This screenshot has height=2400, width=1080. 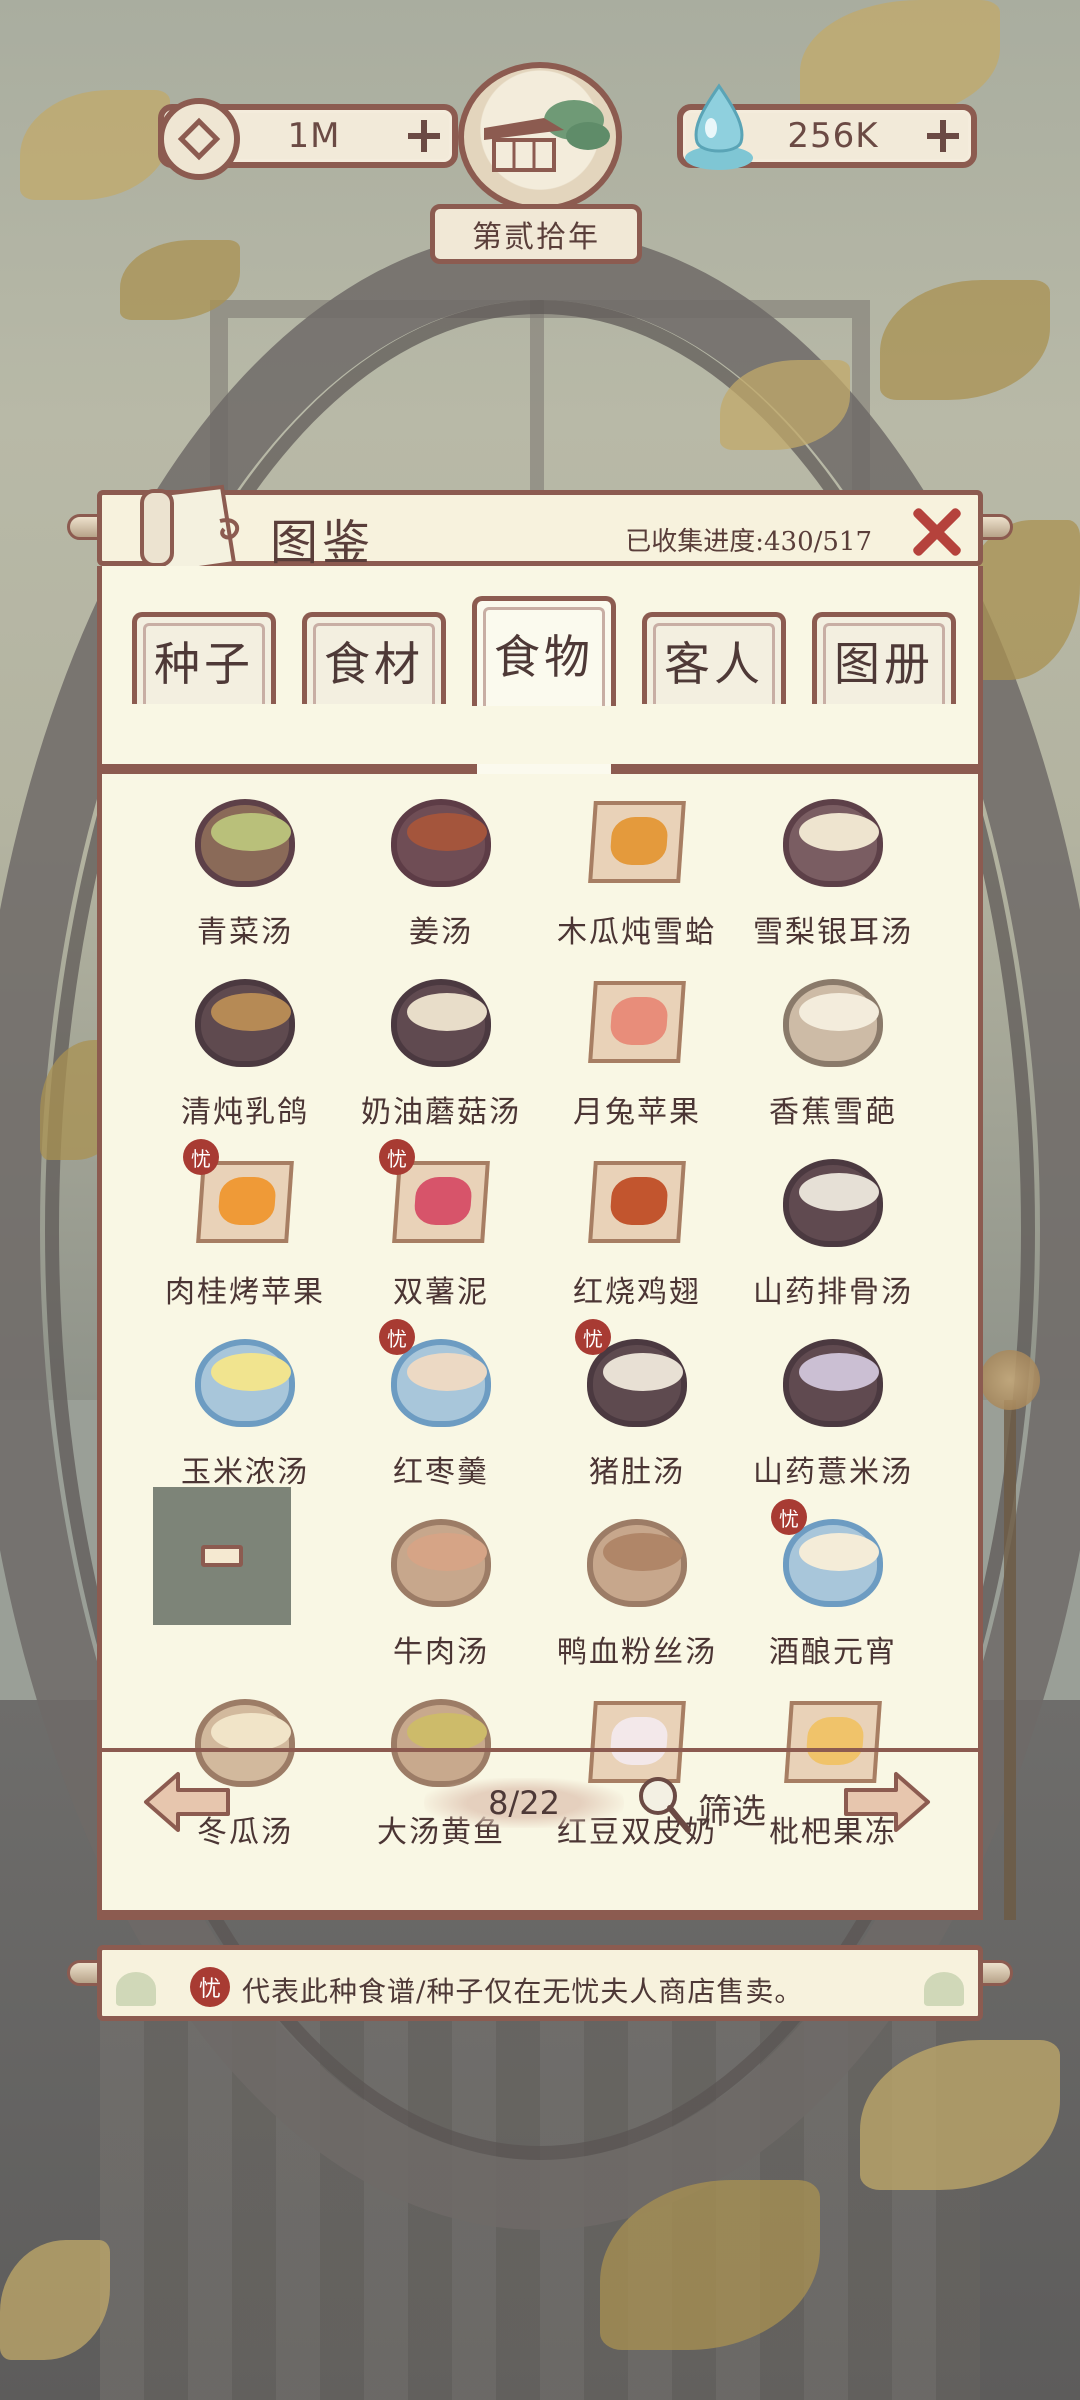 I want to click on locked-plate-icon, so click(x=222, y=1556).